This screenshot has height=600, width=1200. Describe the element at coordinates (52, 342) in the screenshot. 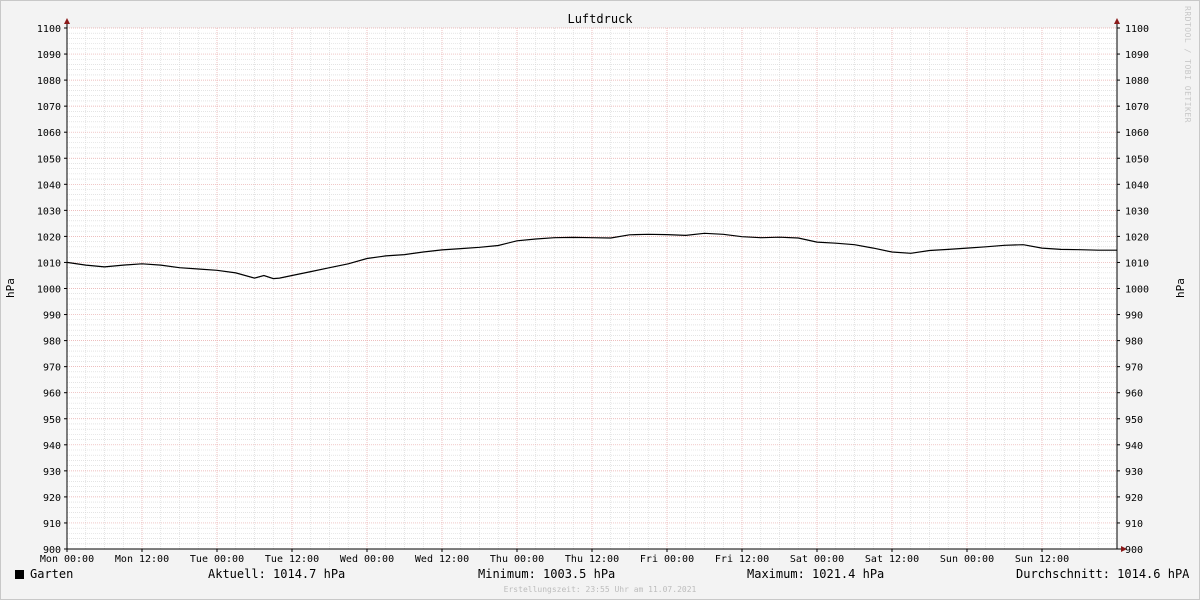

I see `y-tick-label-left: 980` at that location.